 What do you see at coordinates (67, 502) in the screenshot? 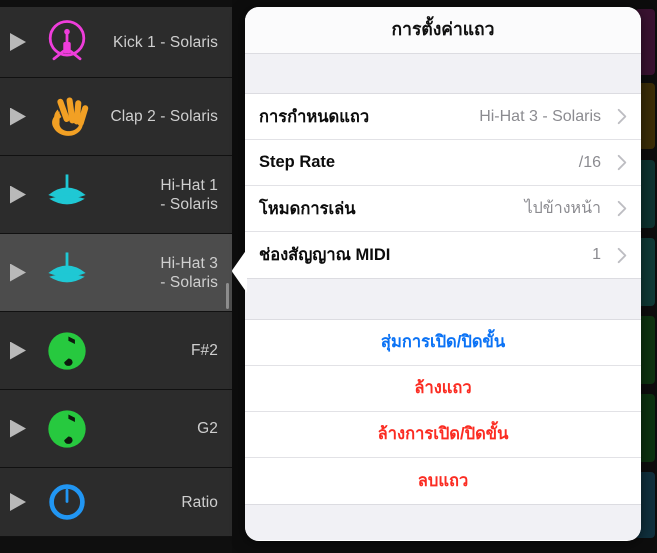
I see `knob-icon` at bounding box center [67, 502].